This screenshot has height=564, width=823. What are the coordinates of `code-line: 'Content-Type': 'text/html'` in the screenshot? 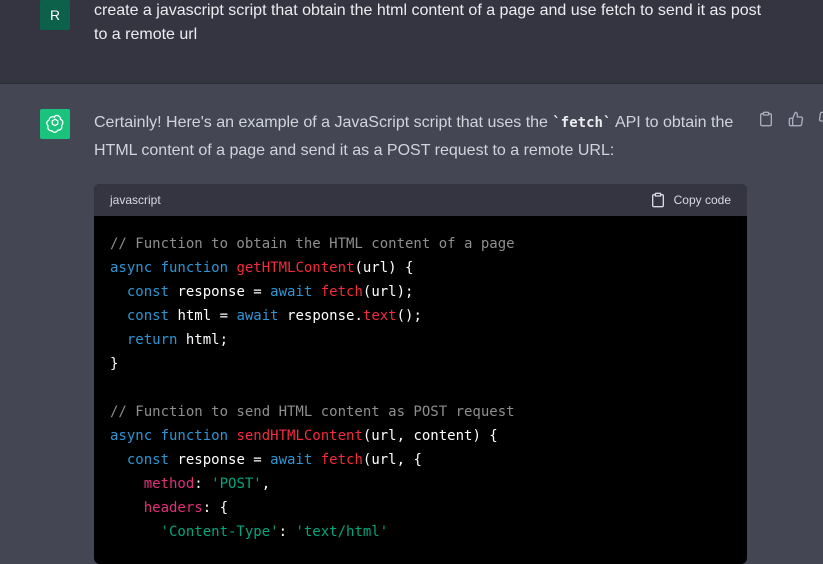 It's located at (420, 532).